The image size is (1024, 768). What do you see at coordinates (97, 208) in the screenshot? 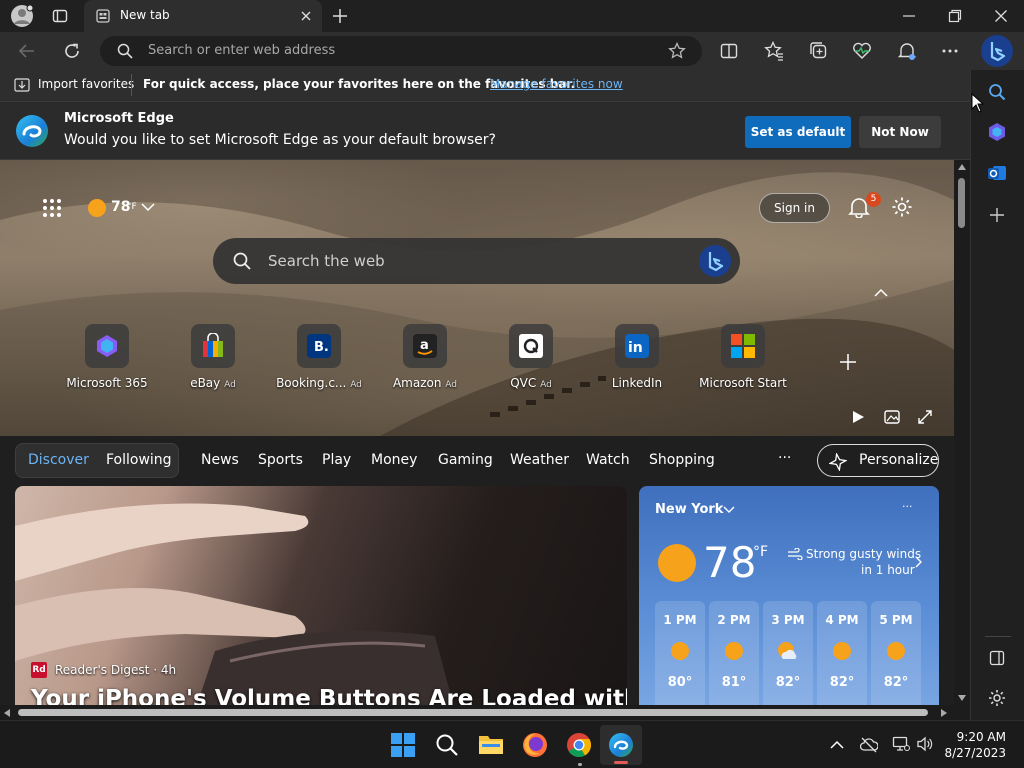
I see `weather-sun-icon` at bounding box center [97, 208].